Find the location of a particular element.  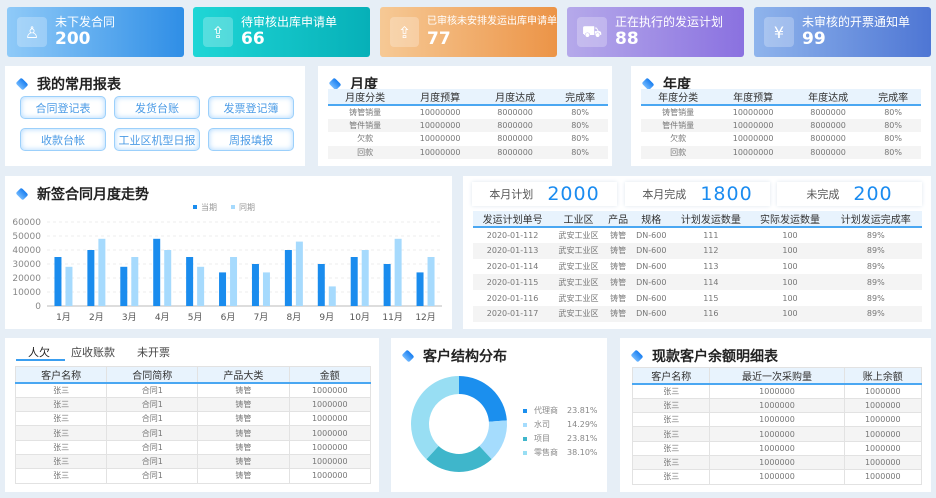

report-button: 工业区机型日报 is located at coordinates (157, 139).